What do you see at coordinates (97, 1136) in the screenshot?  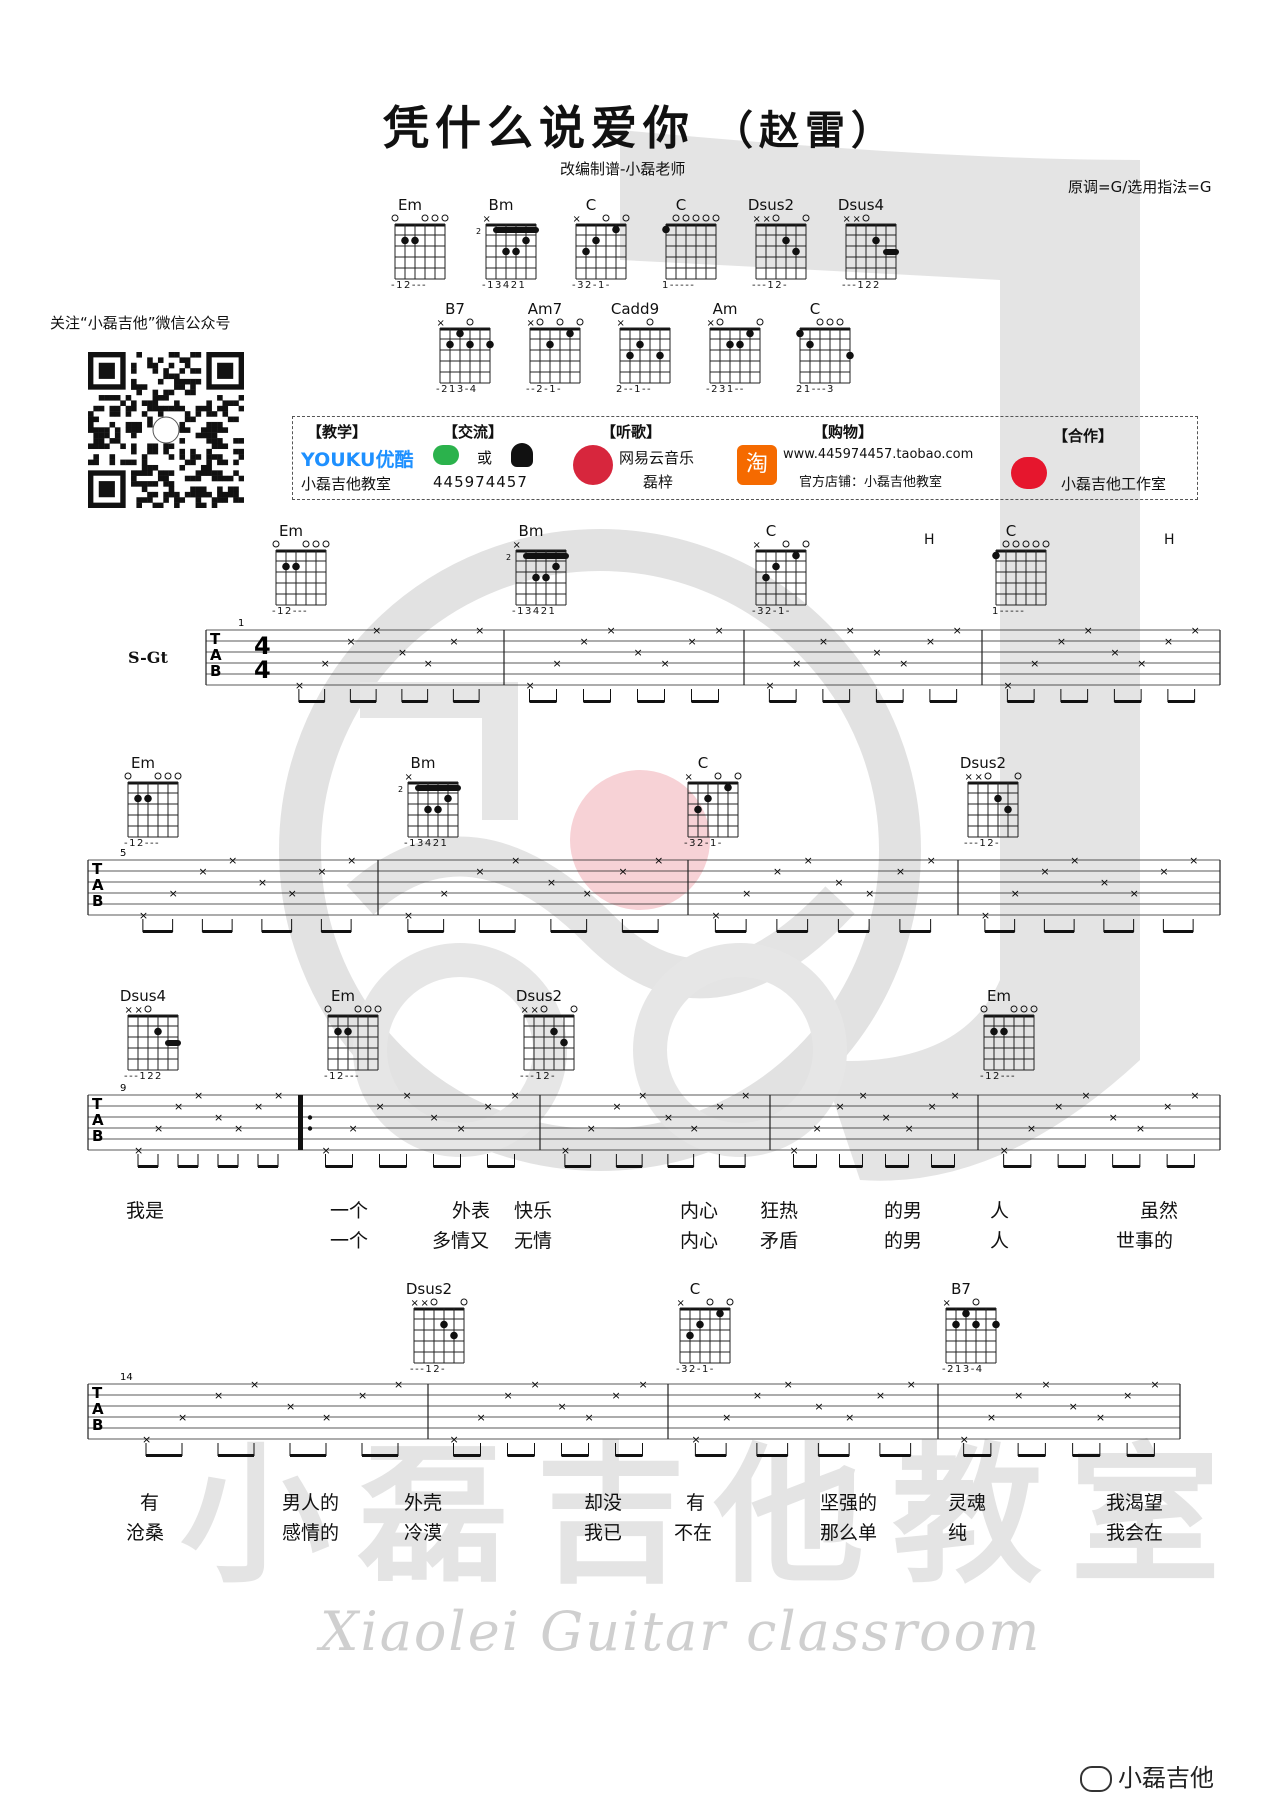 I see `tab-clef-letter: B` at bounding box center [97, 1136].